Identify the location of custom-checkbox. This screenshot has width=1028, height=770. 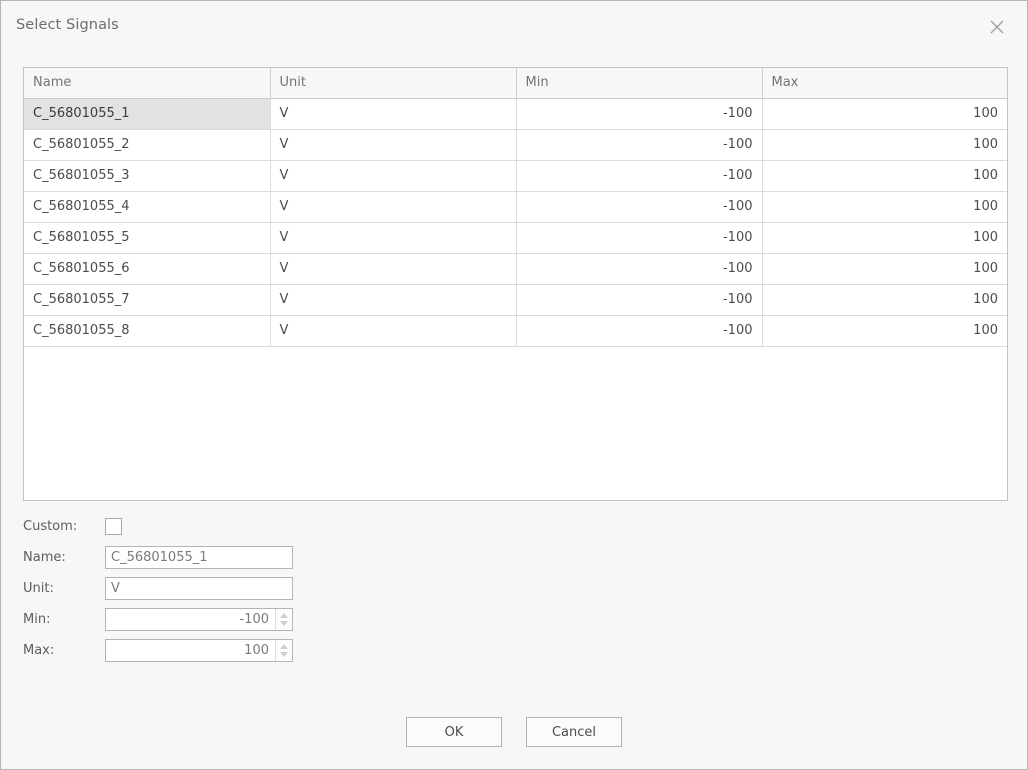
(113, 526).